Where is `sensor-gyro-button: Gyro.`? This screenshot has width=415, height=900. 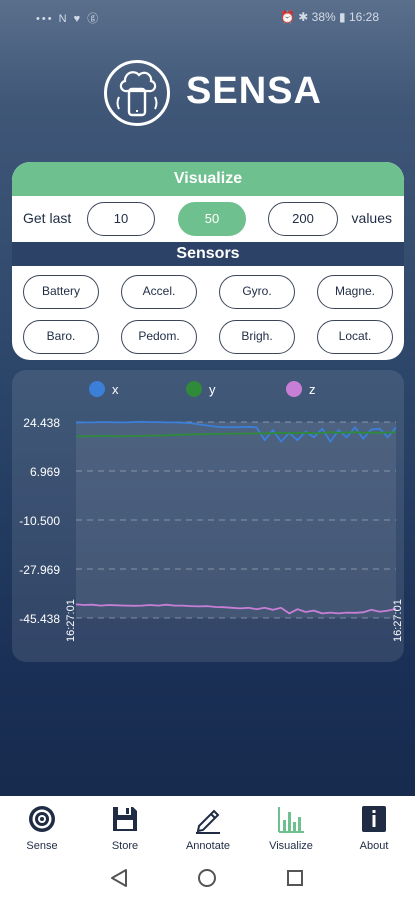 sensor-gyro-button: Gyro. is located at coordinates (257, 292).